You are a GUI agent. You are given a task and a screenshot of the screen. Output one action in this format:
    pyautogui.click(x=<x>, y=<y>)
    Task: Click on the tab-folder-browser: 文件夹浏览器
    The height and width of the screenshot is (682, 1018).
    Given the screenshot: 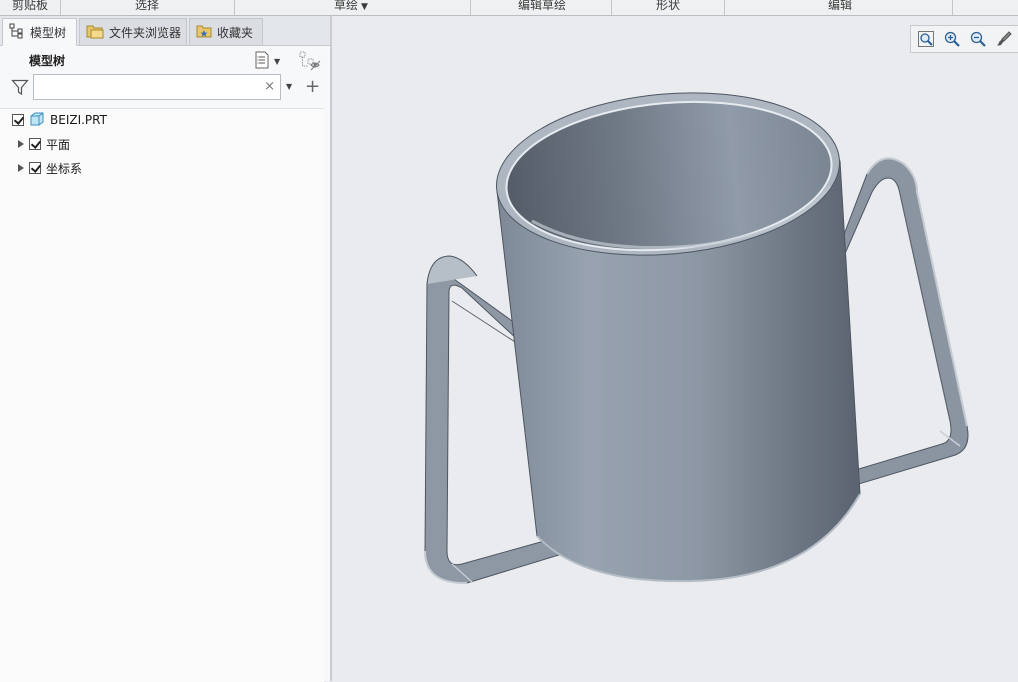 What is the action you would take?
    pyautogui.click(x=133, y=31)
    